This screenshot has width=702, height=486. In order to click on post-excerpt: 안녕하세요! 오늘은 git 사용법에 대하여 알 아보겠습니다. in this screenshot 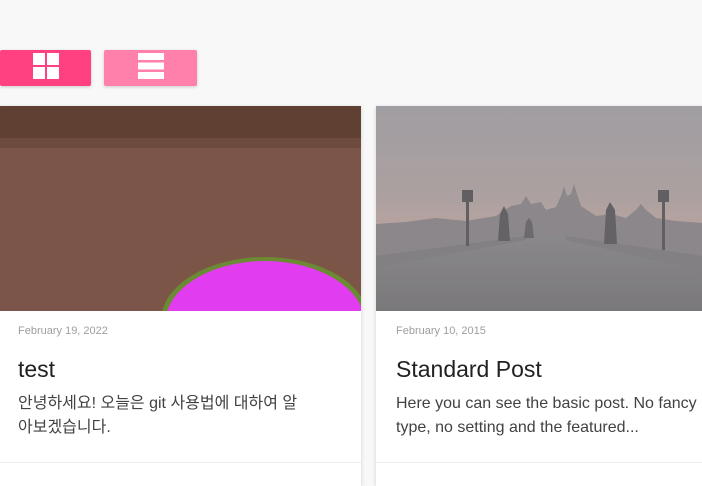, I will do `click(183, 416)`.